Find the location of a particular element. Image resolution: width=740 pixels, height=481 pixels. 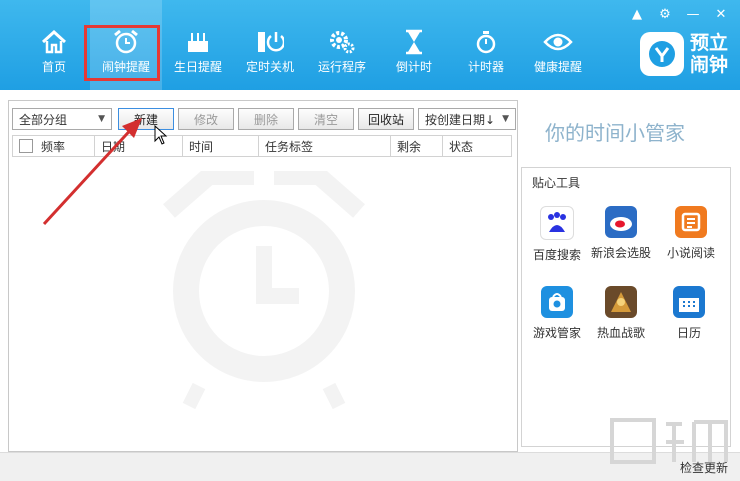

side-slogan: 你的时间小管家 is located at coordinates (615, 133).